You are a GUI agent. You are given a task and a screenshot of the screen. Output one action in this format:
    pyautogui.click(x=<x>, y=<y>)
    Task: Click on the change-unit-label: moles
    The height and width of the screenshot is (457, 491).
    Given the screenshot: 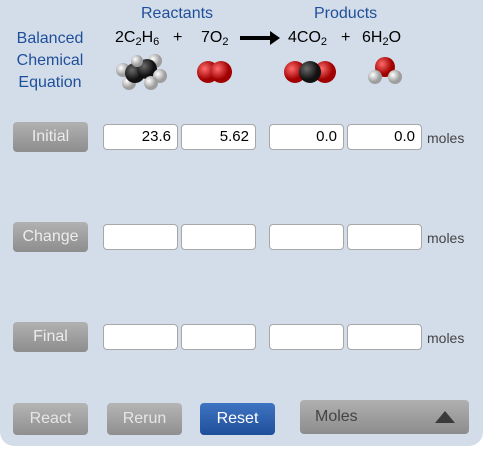 What is the action you would take?
    pyautogui.click(x=446, y=238)
    